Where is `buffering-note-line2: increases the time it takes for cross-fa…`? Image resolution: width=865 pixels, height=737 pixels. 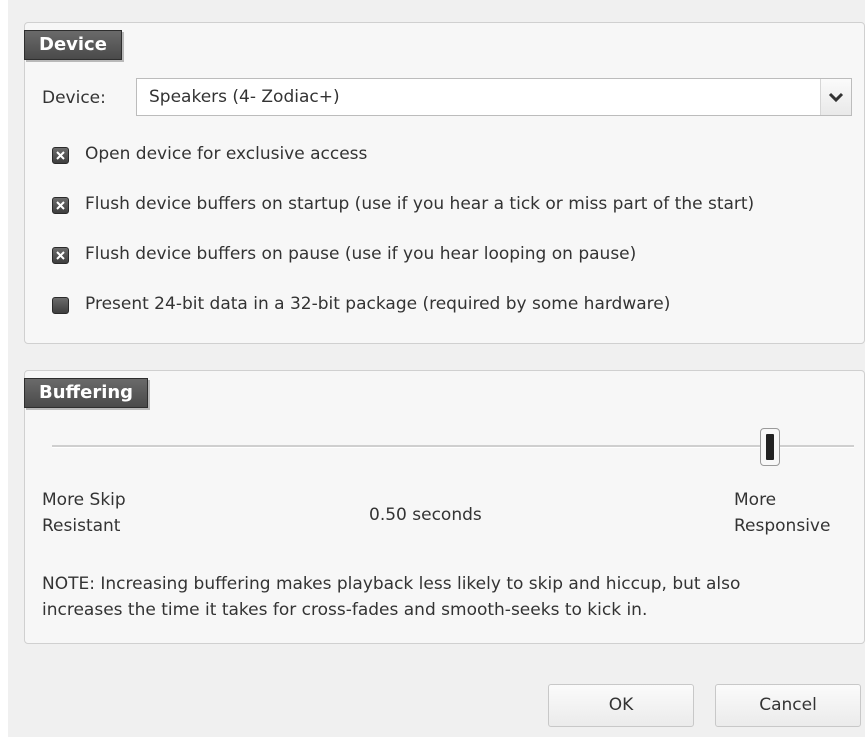
buffering-note-line2: increases the time it takes for cross-fa… is located at coordinates (345, 610).